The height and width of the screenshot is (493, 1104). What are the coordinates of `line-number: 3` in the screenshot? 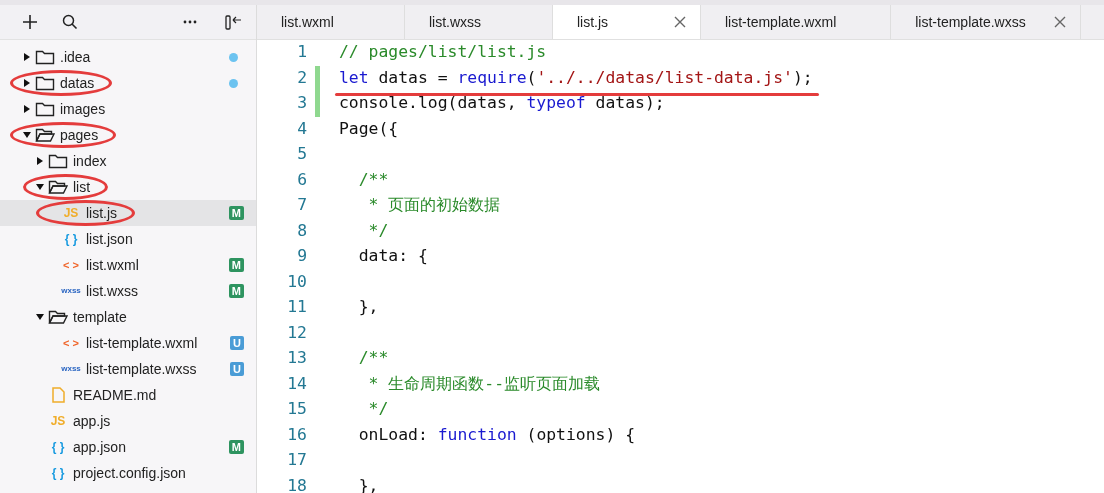 It's located at (301, 103).